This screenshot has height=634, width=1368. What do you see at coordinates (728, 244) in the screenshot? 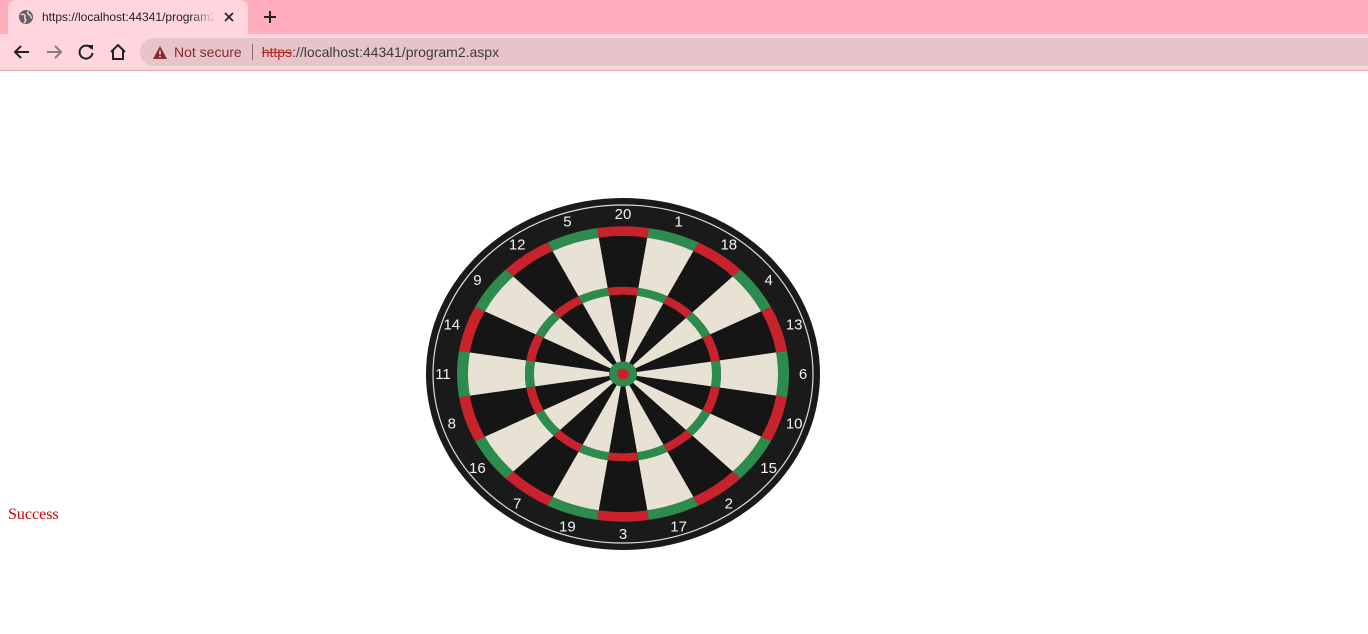
I see `svg-text: 18` at bounding box center [728, 244].